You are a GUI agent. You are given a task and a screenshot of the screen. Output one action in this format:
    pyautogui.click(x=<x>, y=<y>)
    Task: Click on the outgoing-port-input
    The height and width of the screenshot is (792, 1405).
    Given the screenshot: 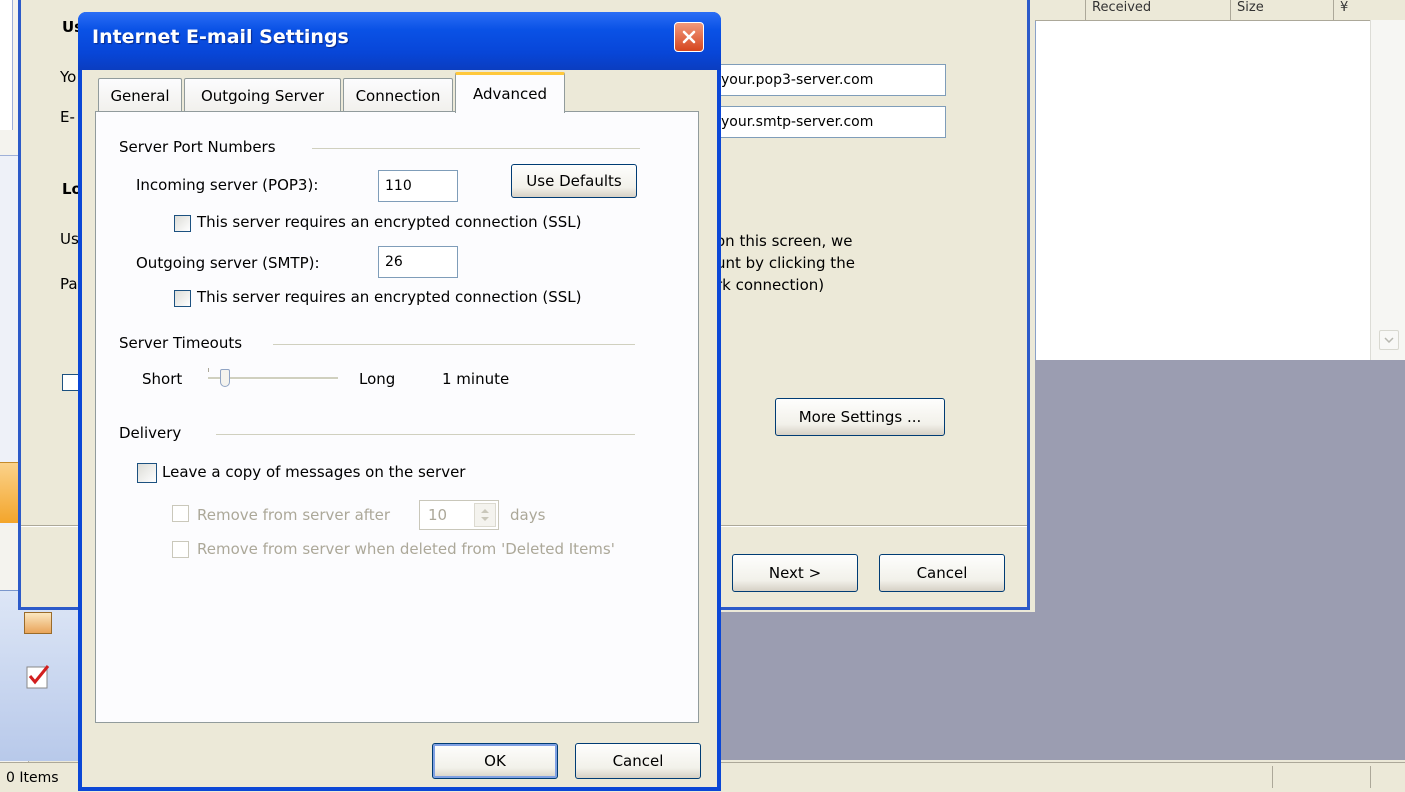 What is the action you would take?
    pyautogui.click(x=418, y=262)
    